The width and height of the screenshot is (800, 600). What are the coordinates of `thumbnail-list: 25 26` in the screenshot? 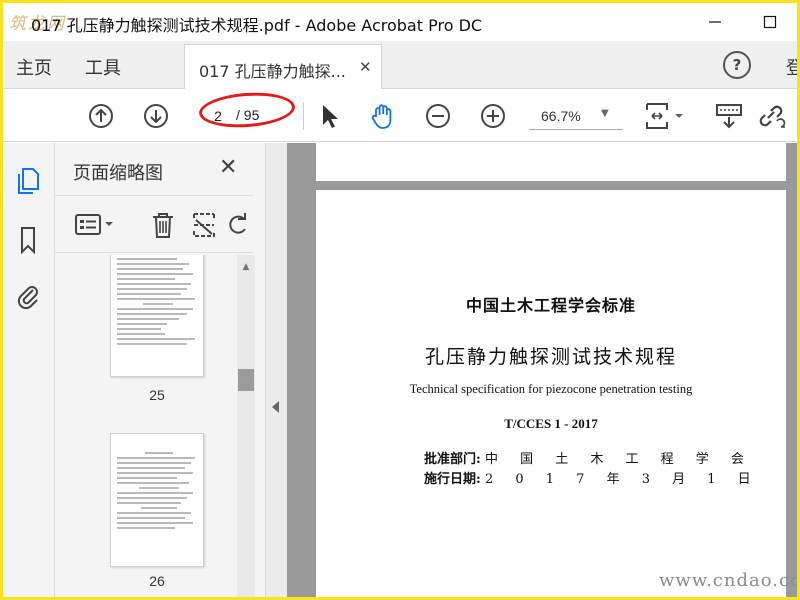 It's located at (145, 426).